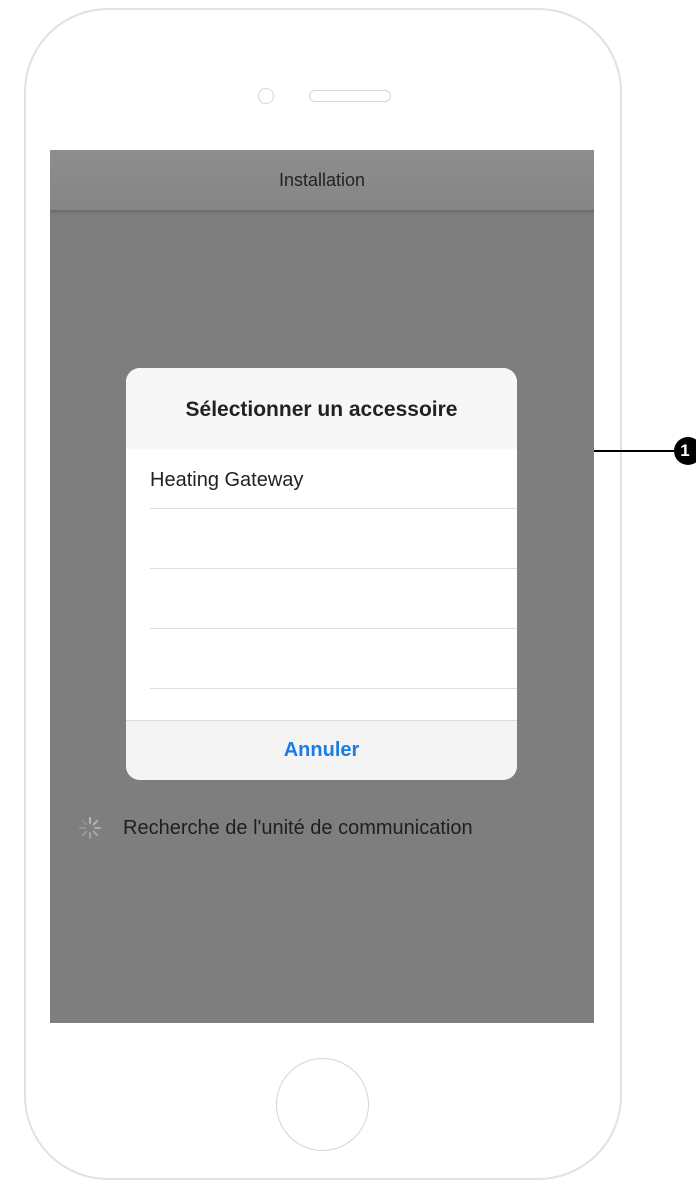  What do you see at coordinates (266, 96) in the screenshot?
I see `camera-icon` at bounding box center [266, 96].